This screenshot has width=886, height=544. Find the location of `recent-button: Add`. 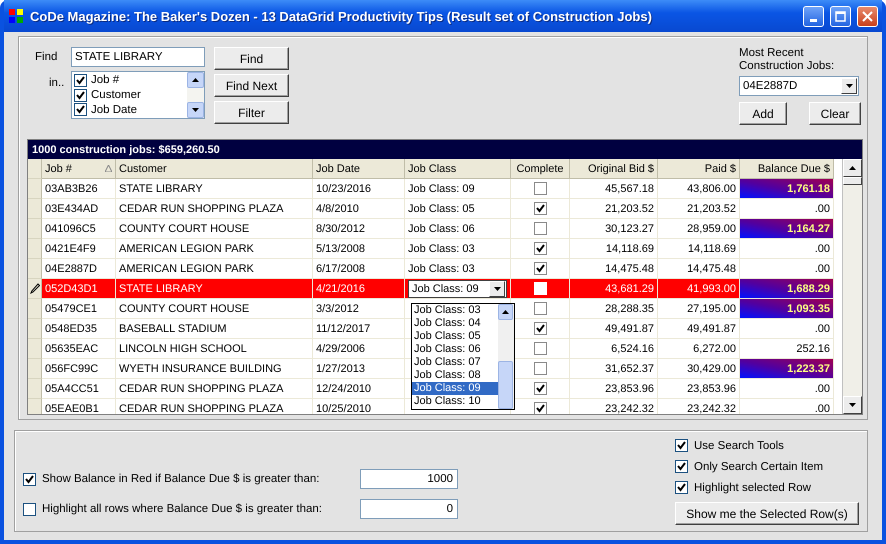

recent-button: Add is located at coordinates (763, 113).